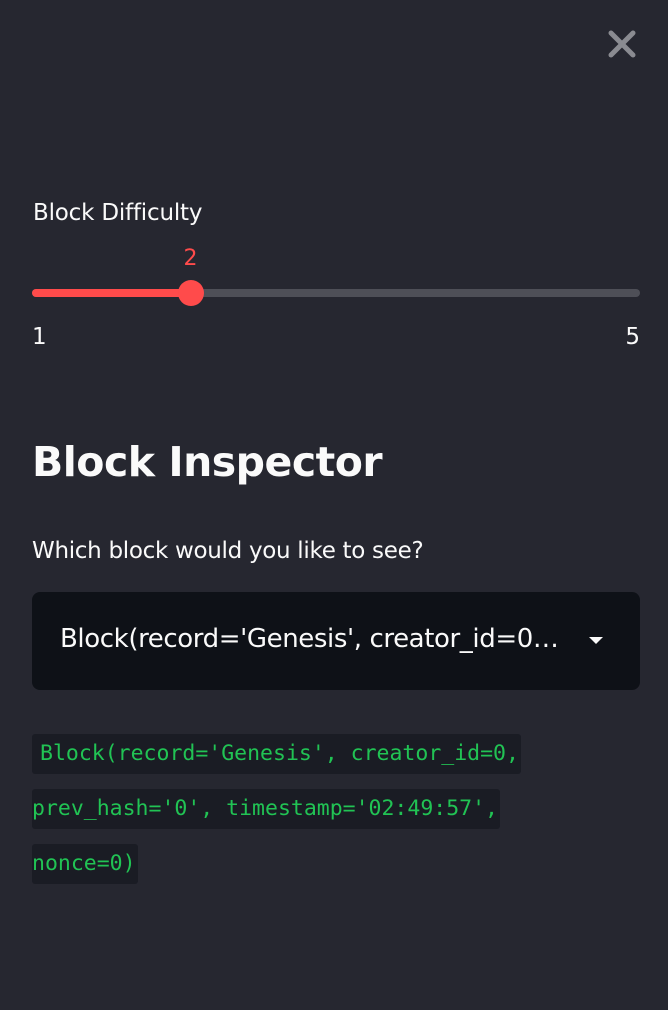  Describe the element at coordinates (111, 293) in the screenshot. I see `difficulty-slider-fill` at that location.